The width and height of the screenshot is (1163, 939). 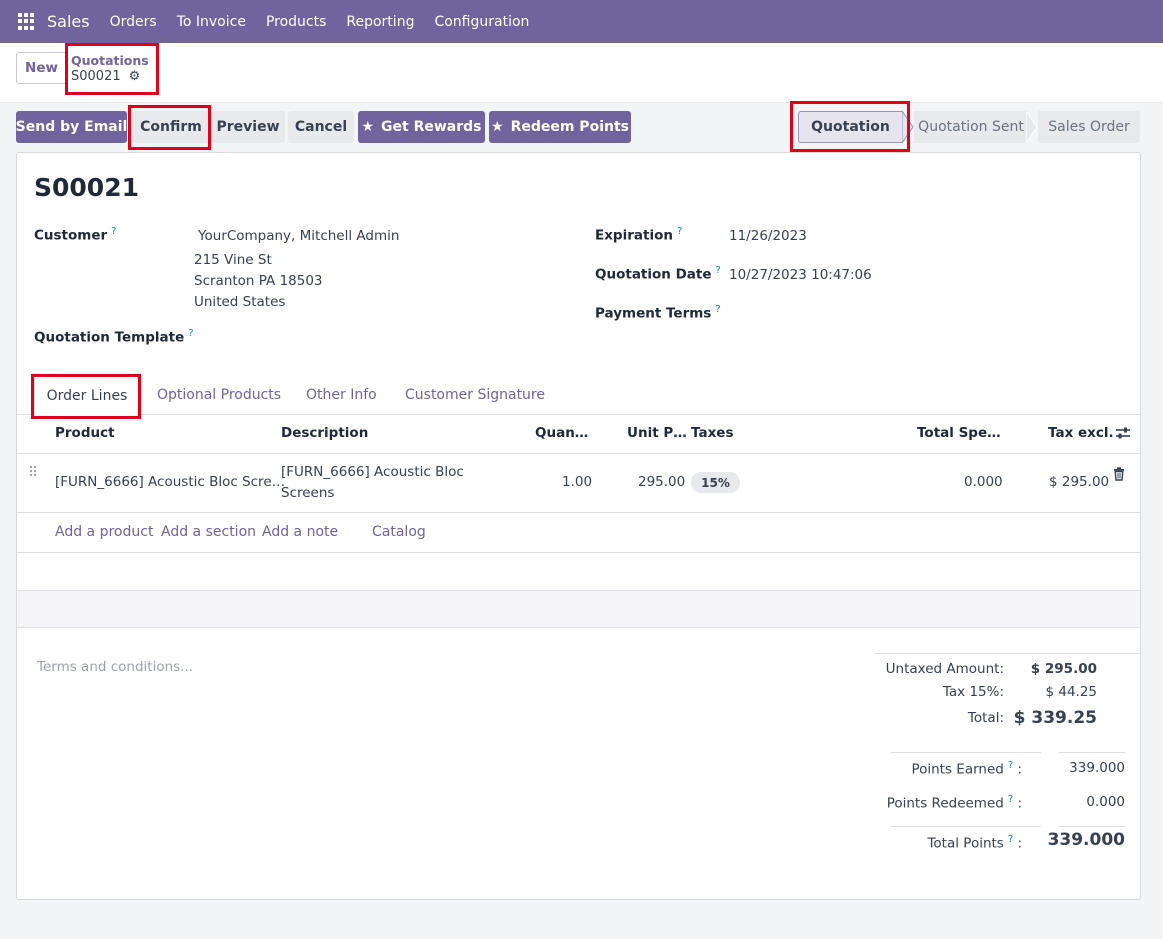 What do you see at coordinates (296, 22) in the screenshot?
I see `menu-products: Products` at bounding box center [296, 22].